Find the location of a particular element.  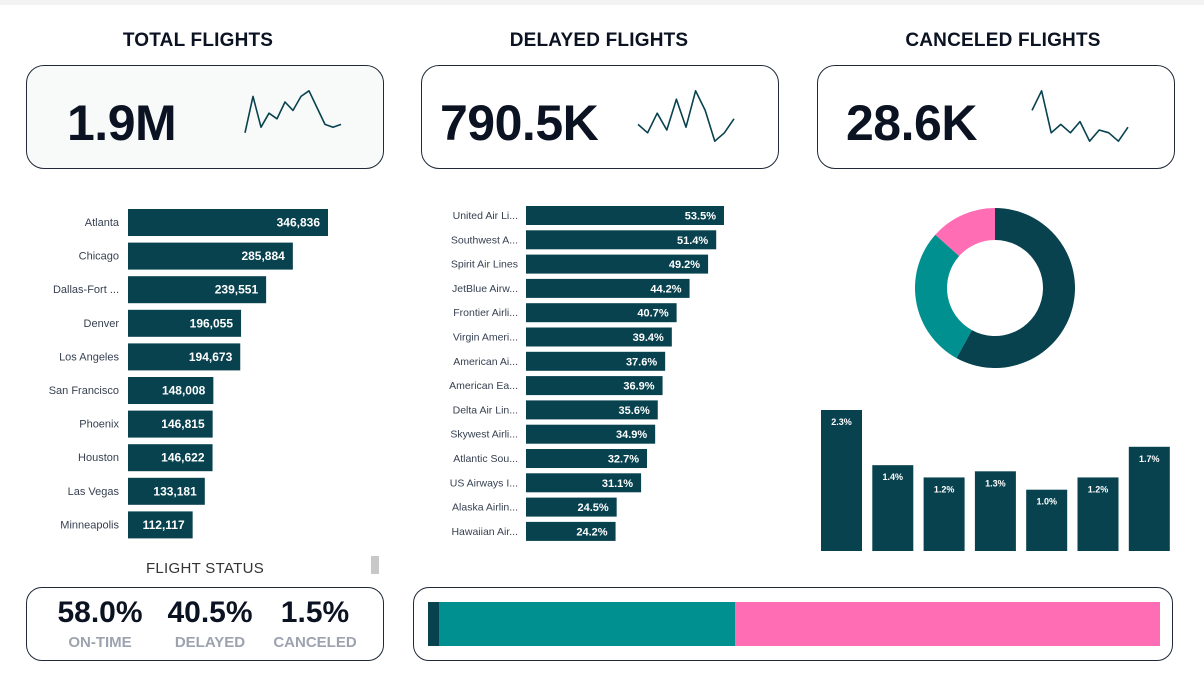

data-label: 146,622 is located at coordinates (183, 458).